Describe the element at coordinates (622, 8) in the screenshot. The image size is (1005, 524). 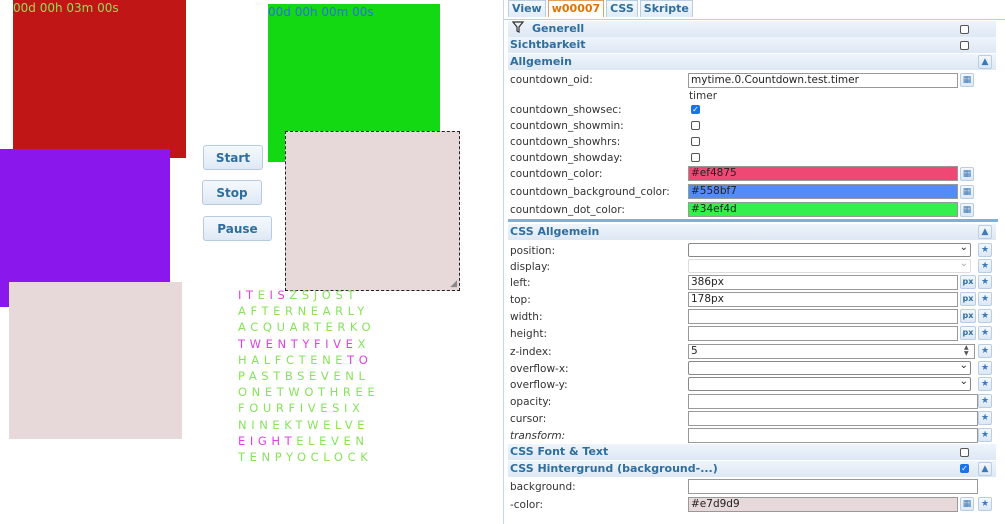
I see `tab-css: CSS` at that location.